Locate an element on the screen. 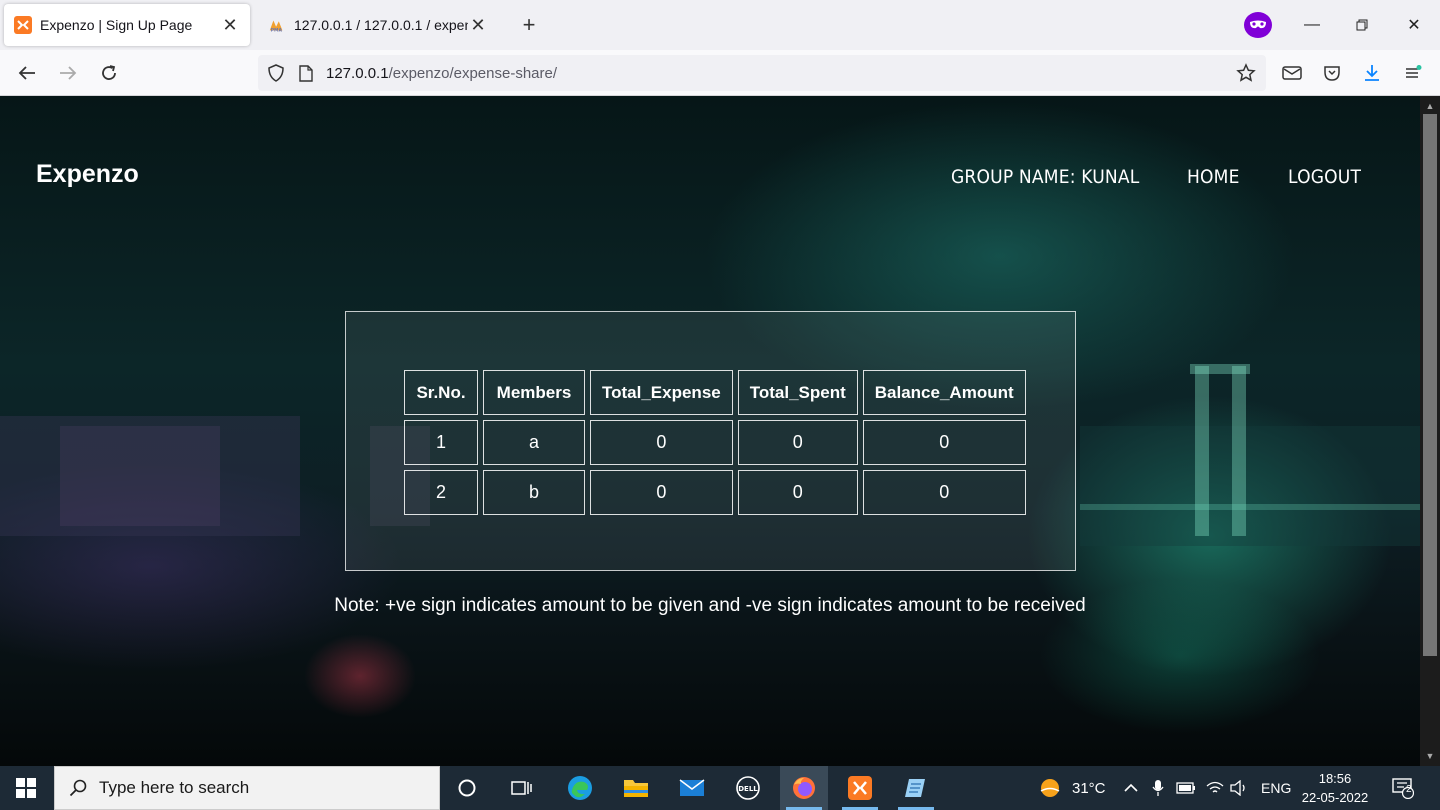 This screenshot has width=1440, height=810. bridge-tower-top is located at coordinates (1220, 369).